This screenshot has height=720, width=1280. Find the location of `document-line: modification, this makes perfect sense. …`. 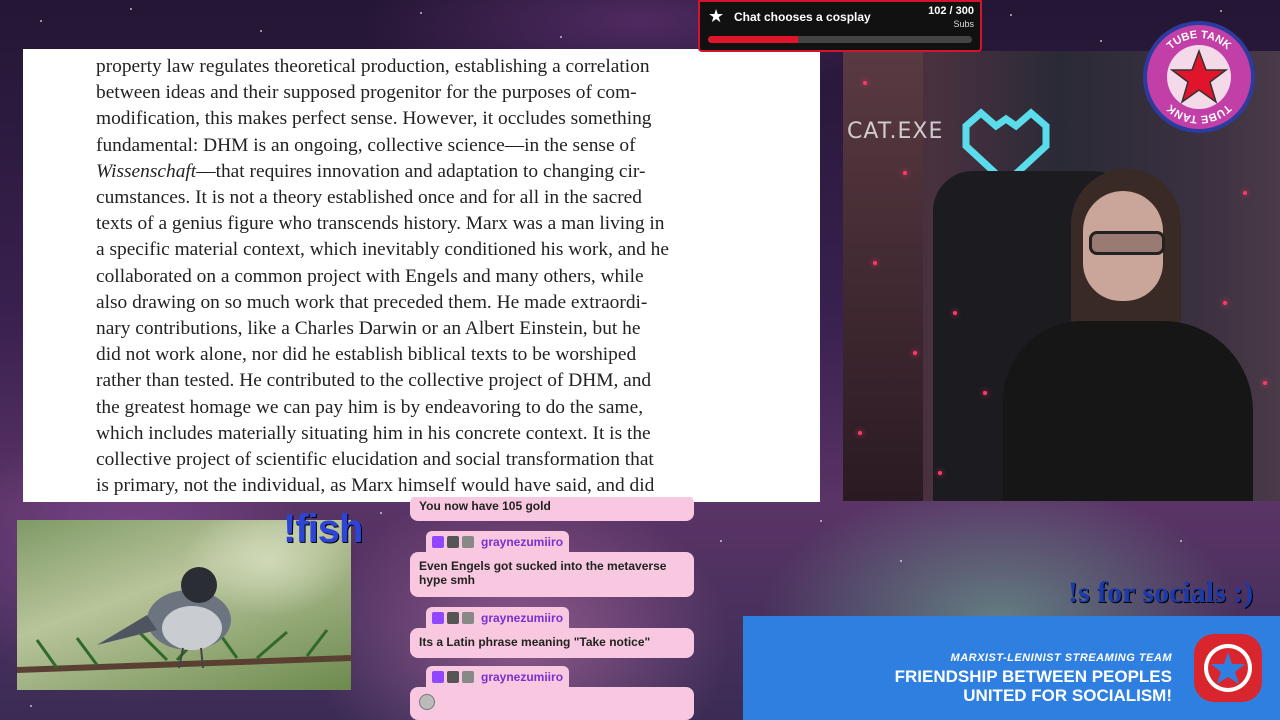

document-line: modification, this makes perfect sense. … is located at coordinates (374, 119).